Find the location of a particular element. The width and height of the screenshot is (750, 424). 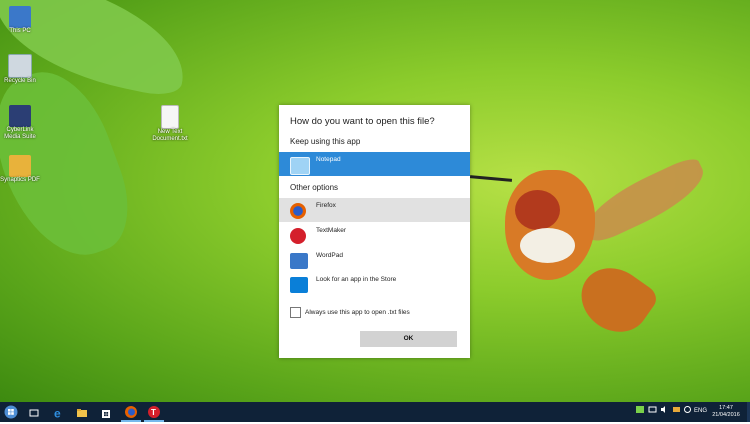

computer-icon is located at coordinates (20, 17).